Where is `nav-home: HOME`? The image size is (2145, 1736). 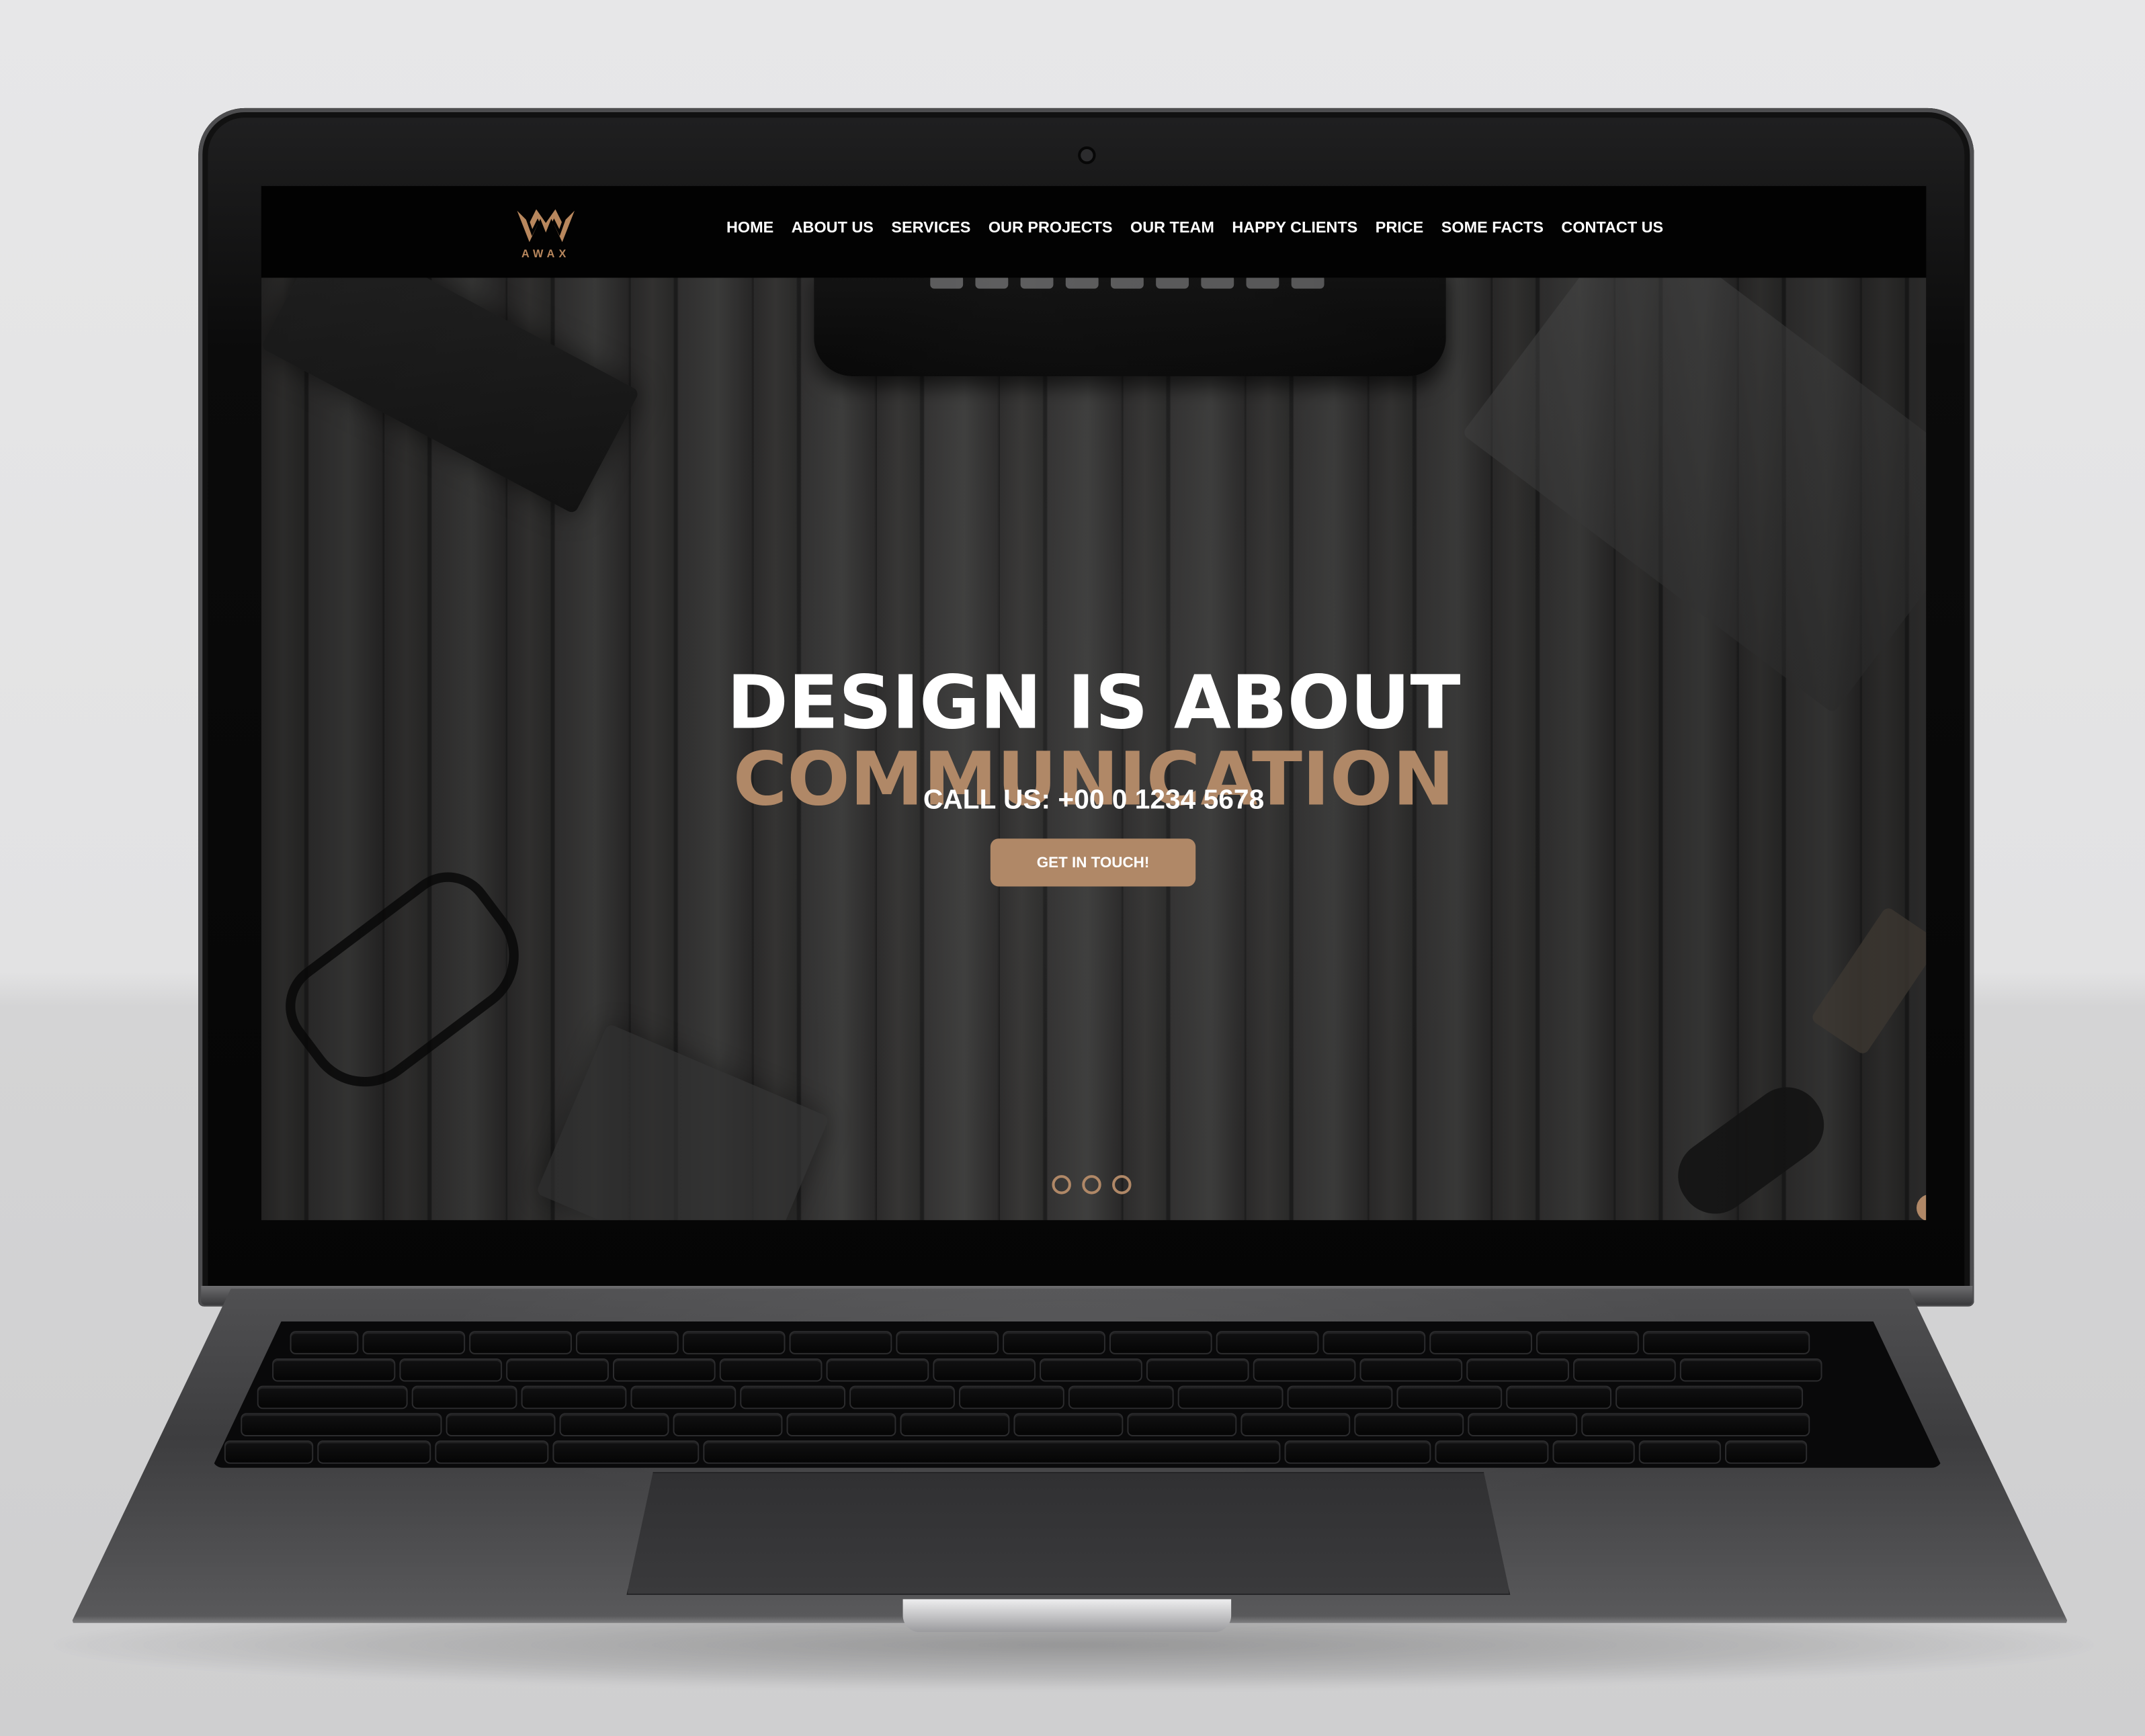
nav-home: HOME is located at coordinates (750, 229).